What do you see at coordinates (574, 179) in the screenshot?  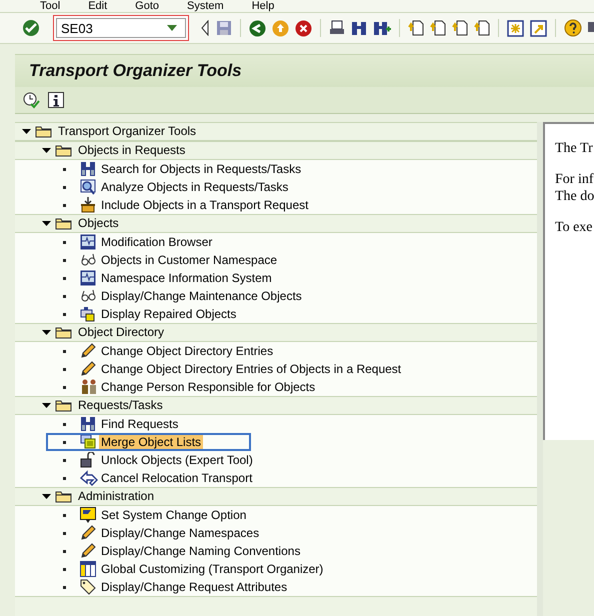 I see `info-text: For inf` at bounding box center [574, 179].